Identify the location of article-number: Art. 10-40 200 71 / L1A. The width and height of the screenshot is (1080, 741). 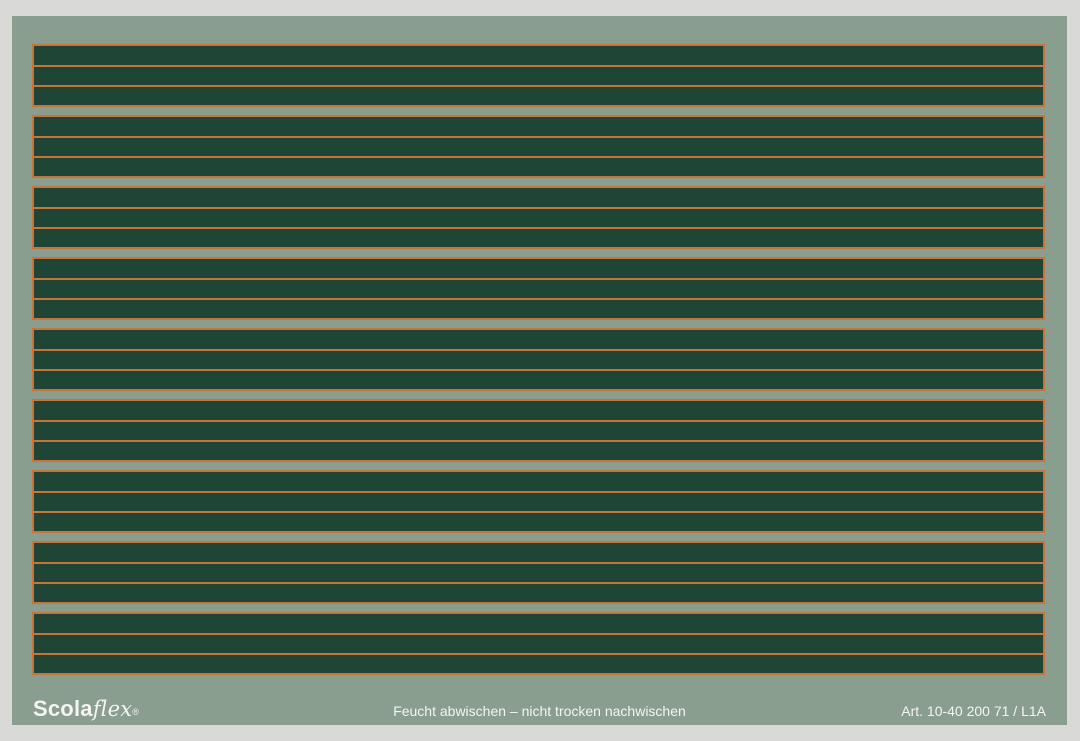
(973, 711).